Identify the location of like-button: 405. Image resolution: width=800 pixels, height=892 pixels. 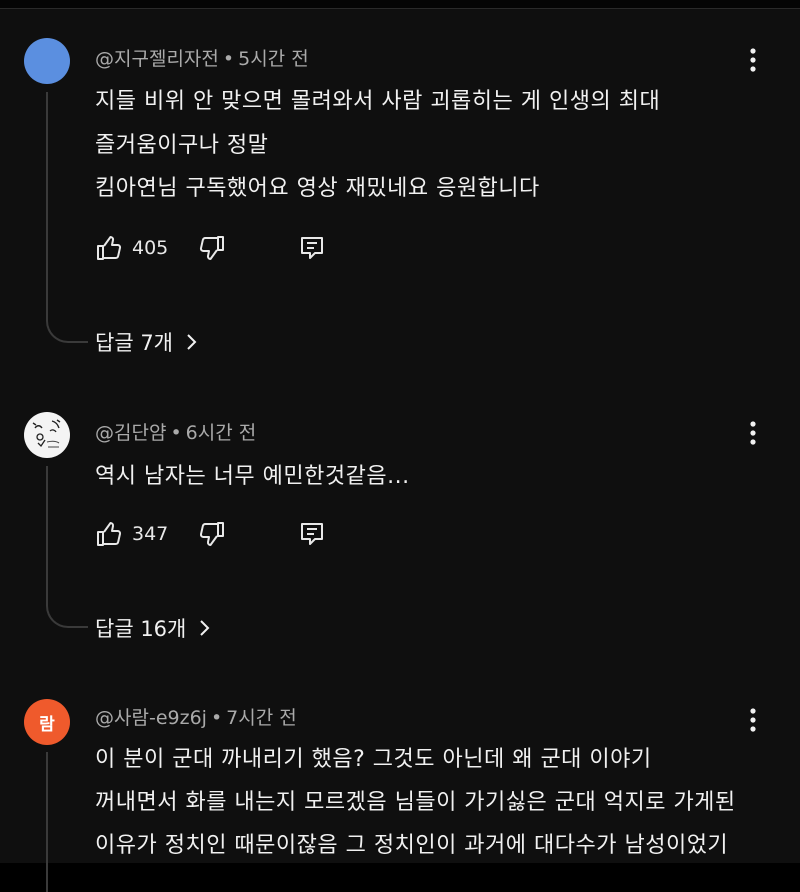
(131, 248).